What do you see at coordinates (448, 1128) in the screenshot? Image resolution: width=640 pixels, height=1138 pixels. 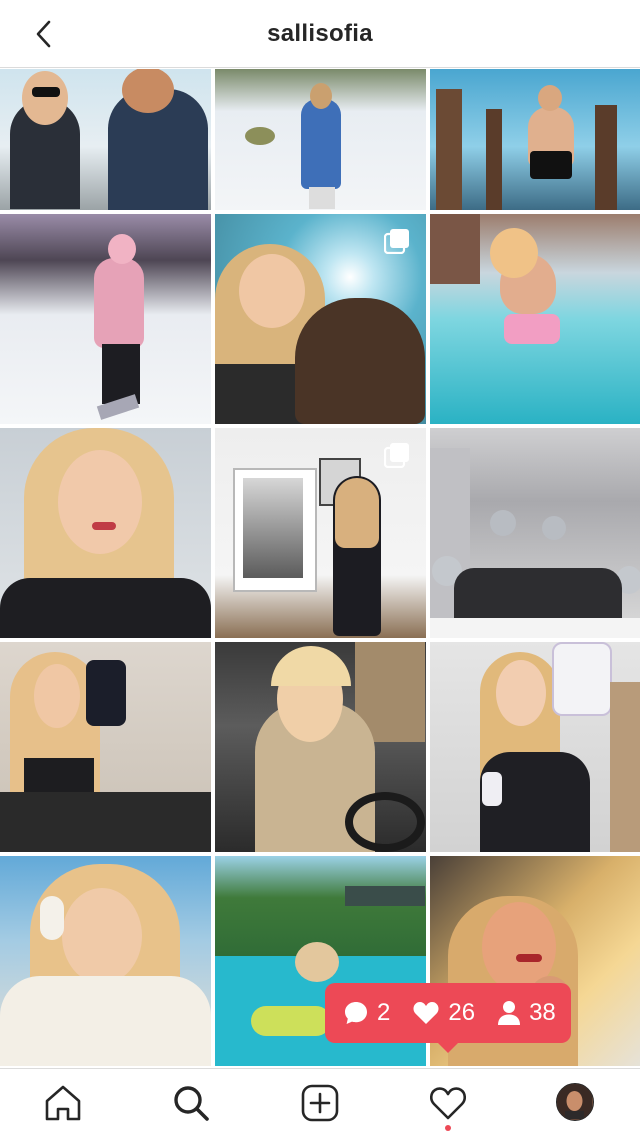 I see `activity-notification-dot` at bounding box center [448, 1128].